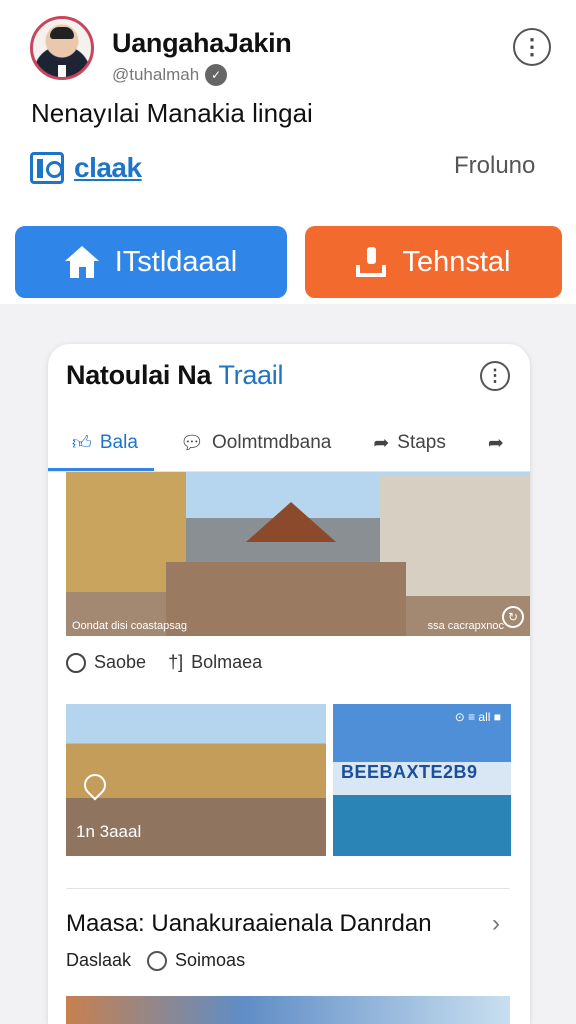 Image resolution: width=576 pixels, height=1024 pixels. I want to click on home-button: ITstldaaal, so click(151, 262).